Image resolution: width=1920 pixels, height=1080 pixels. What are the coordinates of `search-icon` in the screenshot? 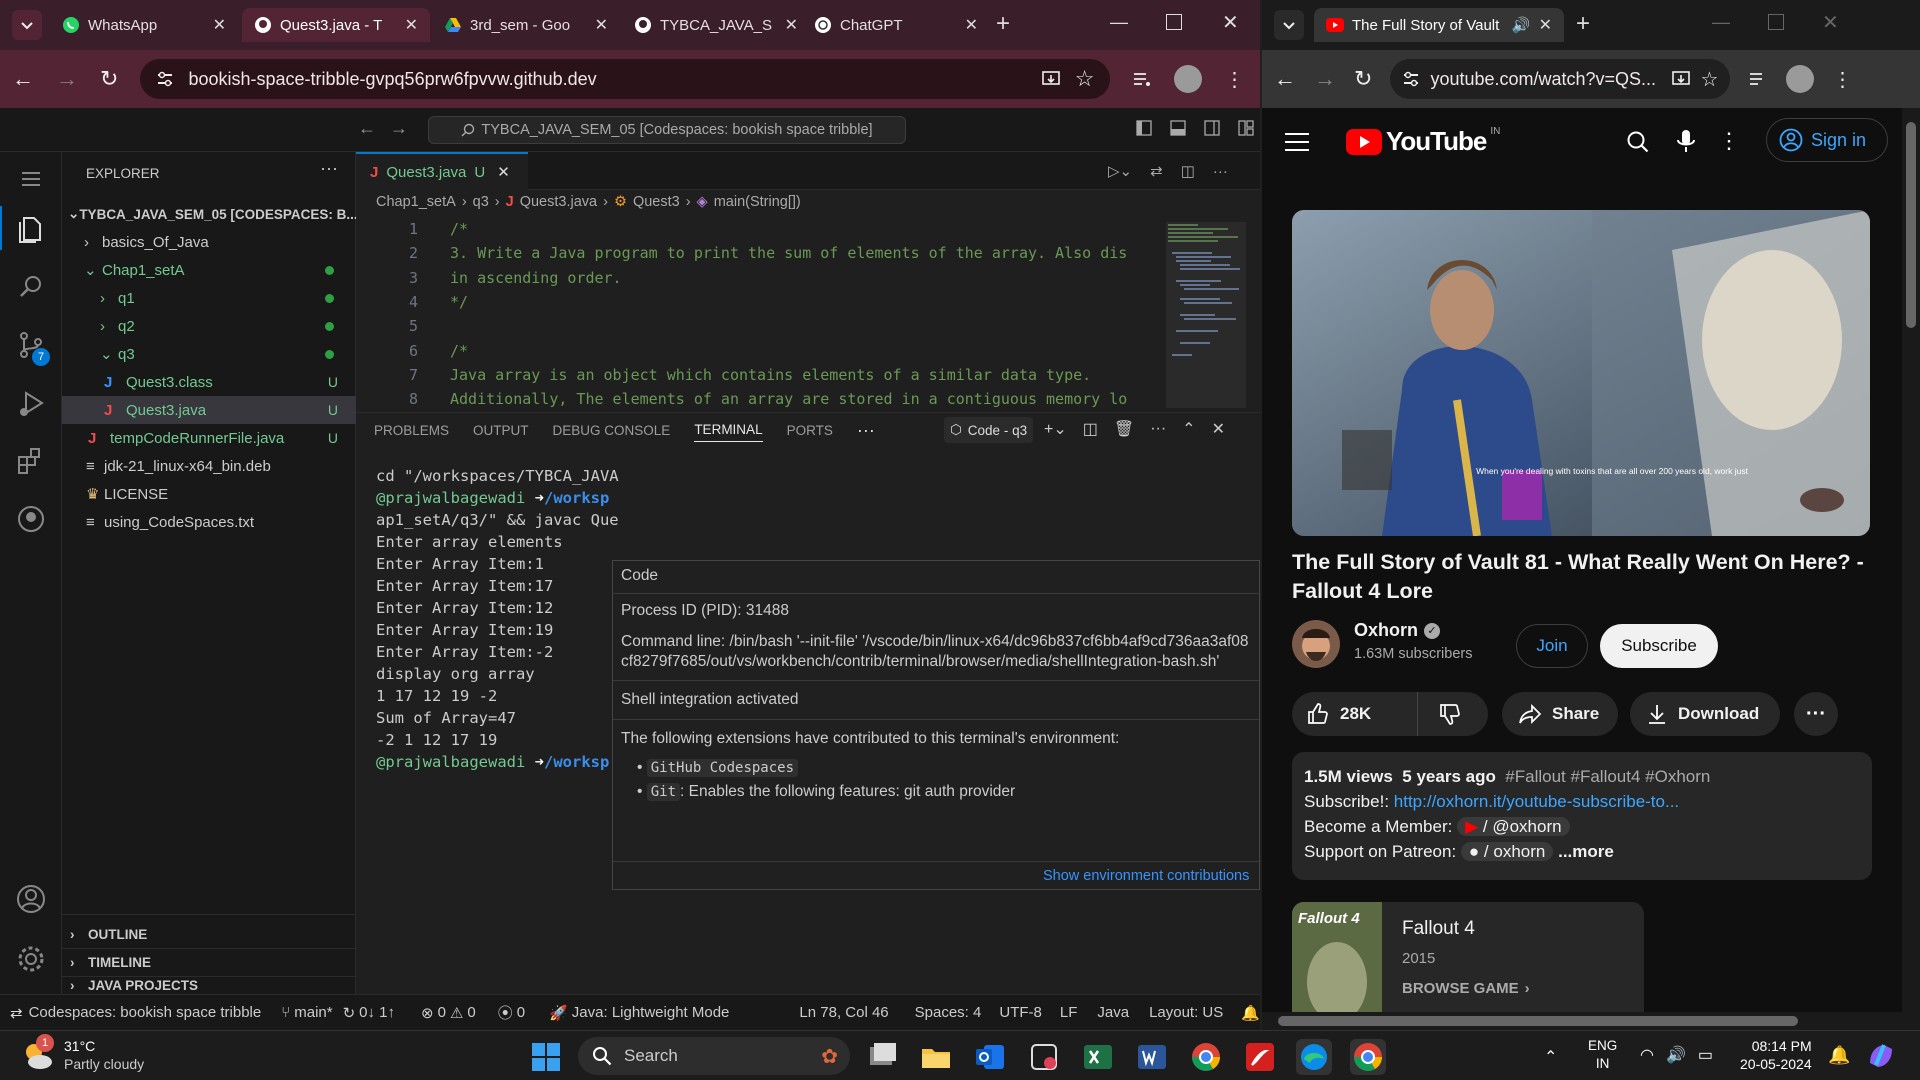 It's located at (1638, 143).